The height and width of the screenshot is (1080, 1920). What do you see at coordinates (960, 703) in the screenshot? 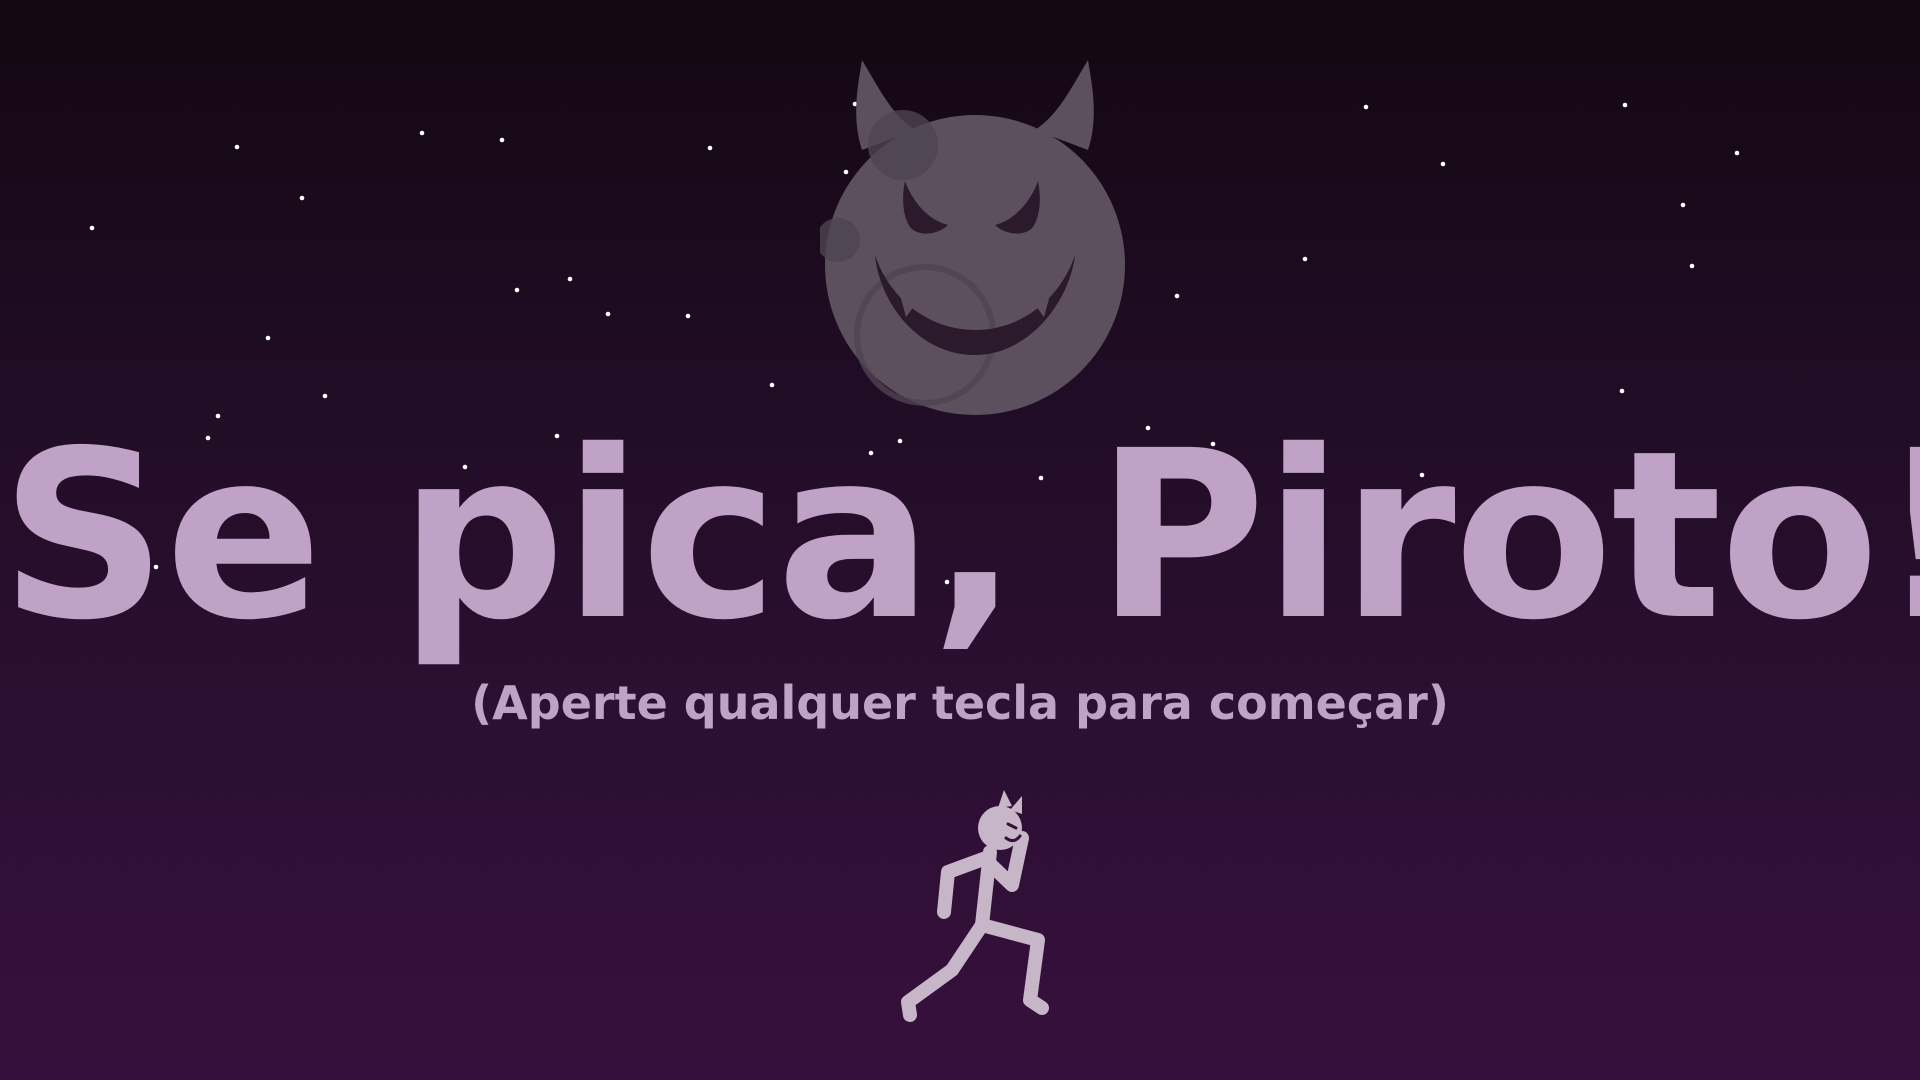
I see `press-any-key-prompt: (Aperte qualquer tecla para começar)` at bounding box center [960, 703].